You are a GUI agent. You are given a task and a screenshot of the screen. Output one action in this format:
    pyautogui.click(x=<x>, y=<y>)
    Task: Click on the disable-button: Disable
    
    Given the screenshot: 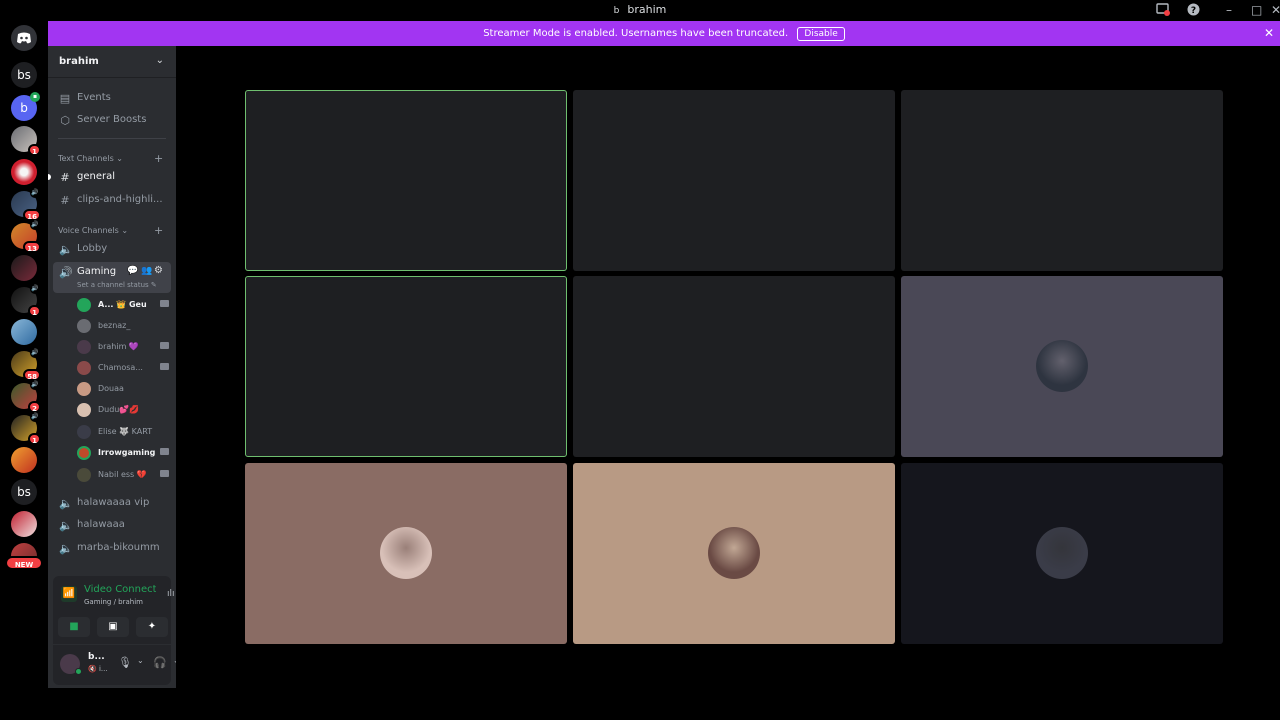 What is the action you would take?
    pyautogui.click(x=821, y=34)
    